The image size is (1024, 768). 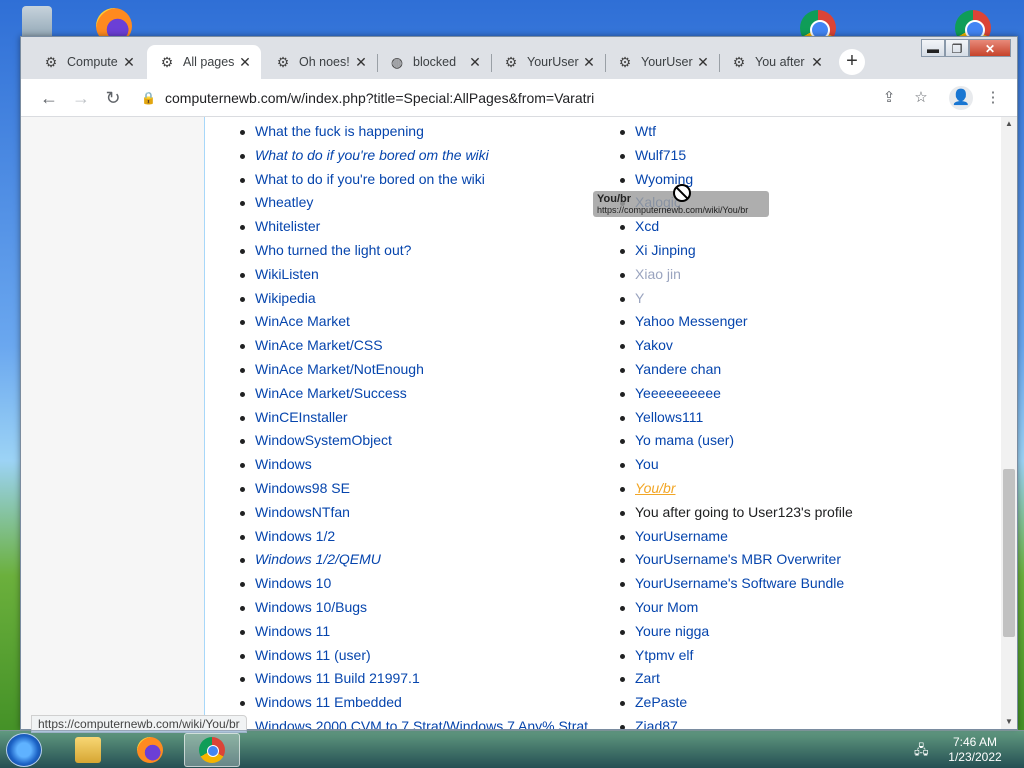 What do you see at coordinates (666, 607) in the screenshot?
I see `page-link: Your Mom` at bounding box center [666, 607].